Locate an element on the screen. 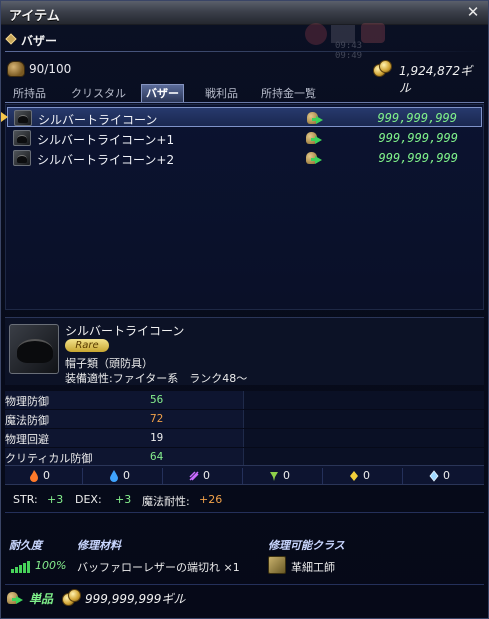 The image size is (489, 619). price-footer: 単品 999,999,999ギル is located at coordinates (244, 598).